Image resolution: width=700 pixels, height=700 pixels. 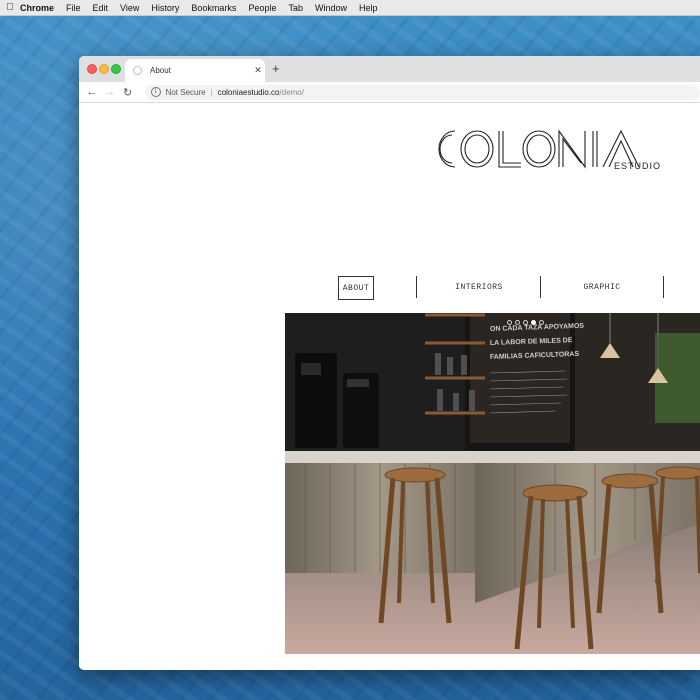 I want to click on menu-edit: Edit, so click(x=101, y=8).